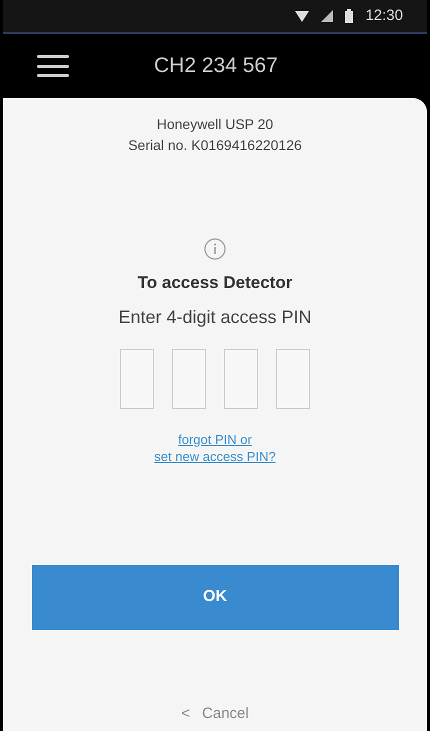 Image resolution: width=430 pixels, height=731 pixels. What do you see at coordinates (215, 317) in the screenshot?
I see `prompt-instruction: Enter 4-digit access PIN` at bounding box center [215, 317].